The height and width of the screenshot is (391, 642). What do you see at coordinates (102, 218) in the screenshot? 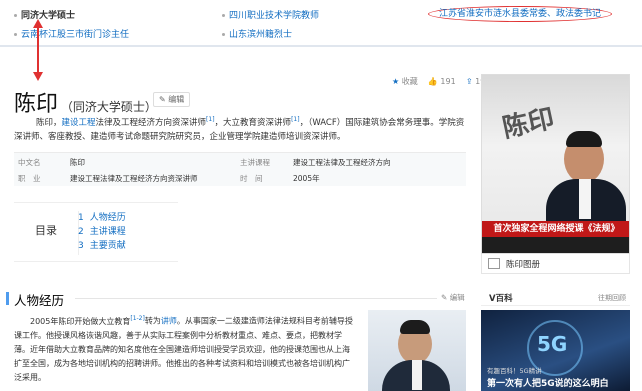
I see `toc-item: 1 人物经历` at bounding box center [102, 218].